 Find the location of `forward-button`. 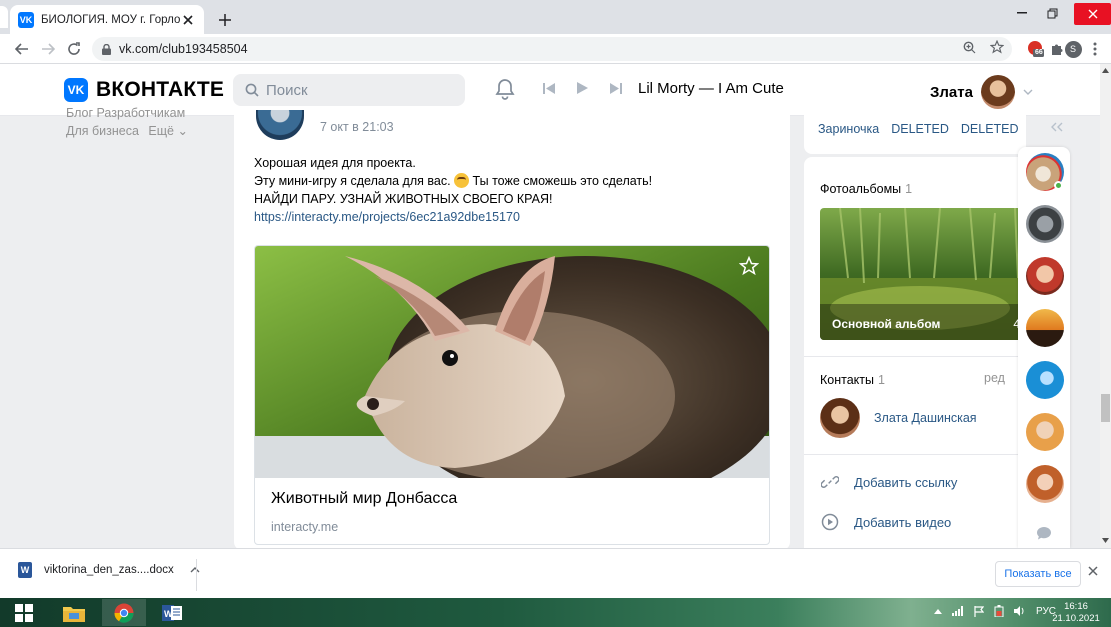

forward-button is located at coordinates (48, 49).